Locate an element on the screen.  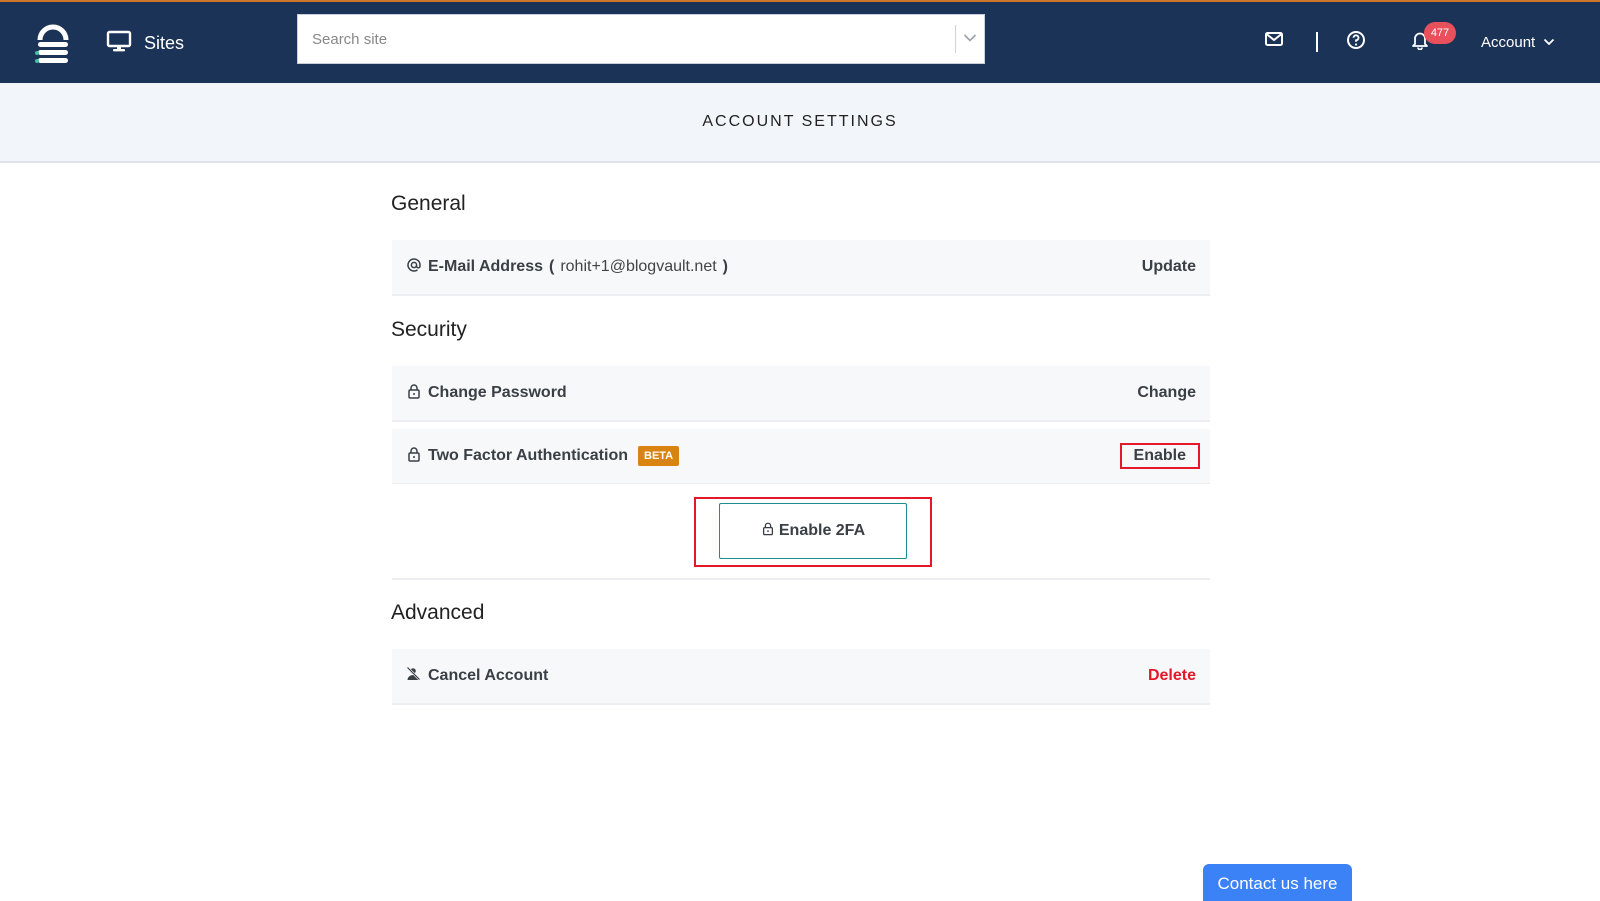
email-open-paren: ( is located at coordinates (552, 266).